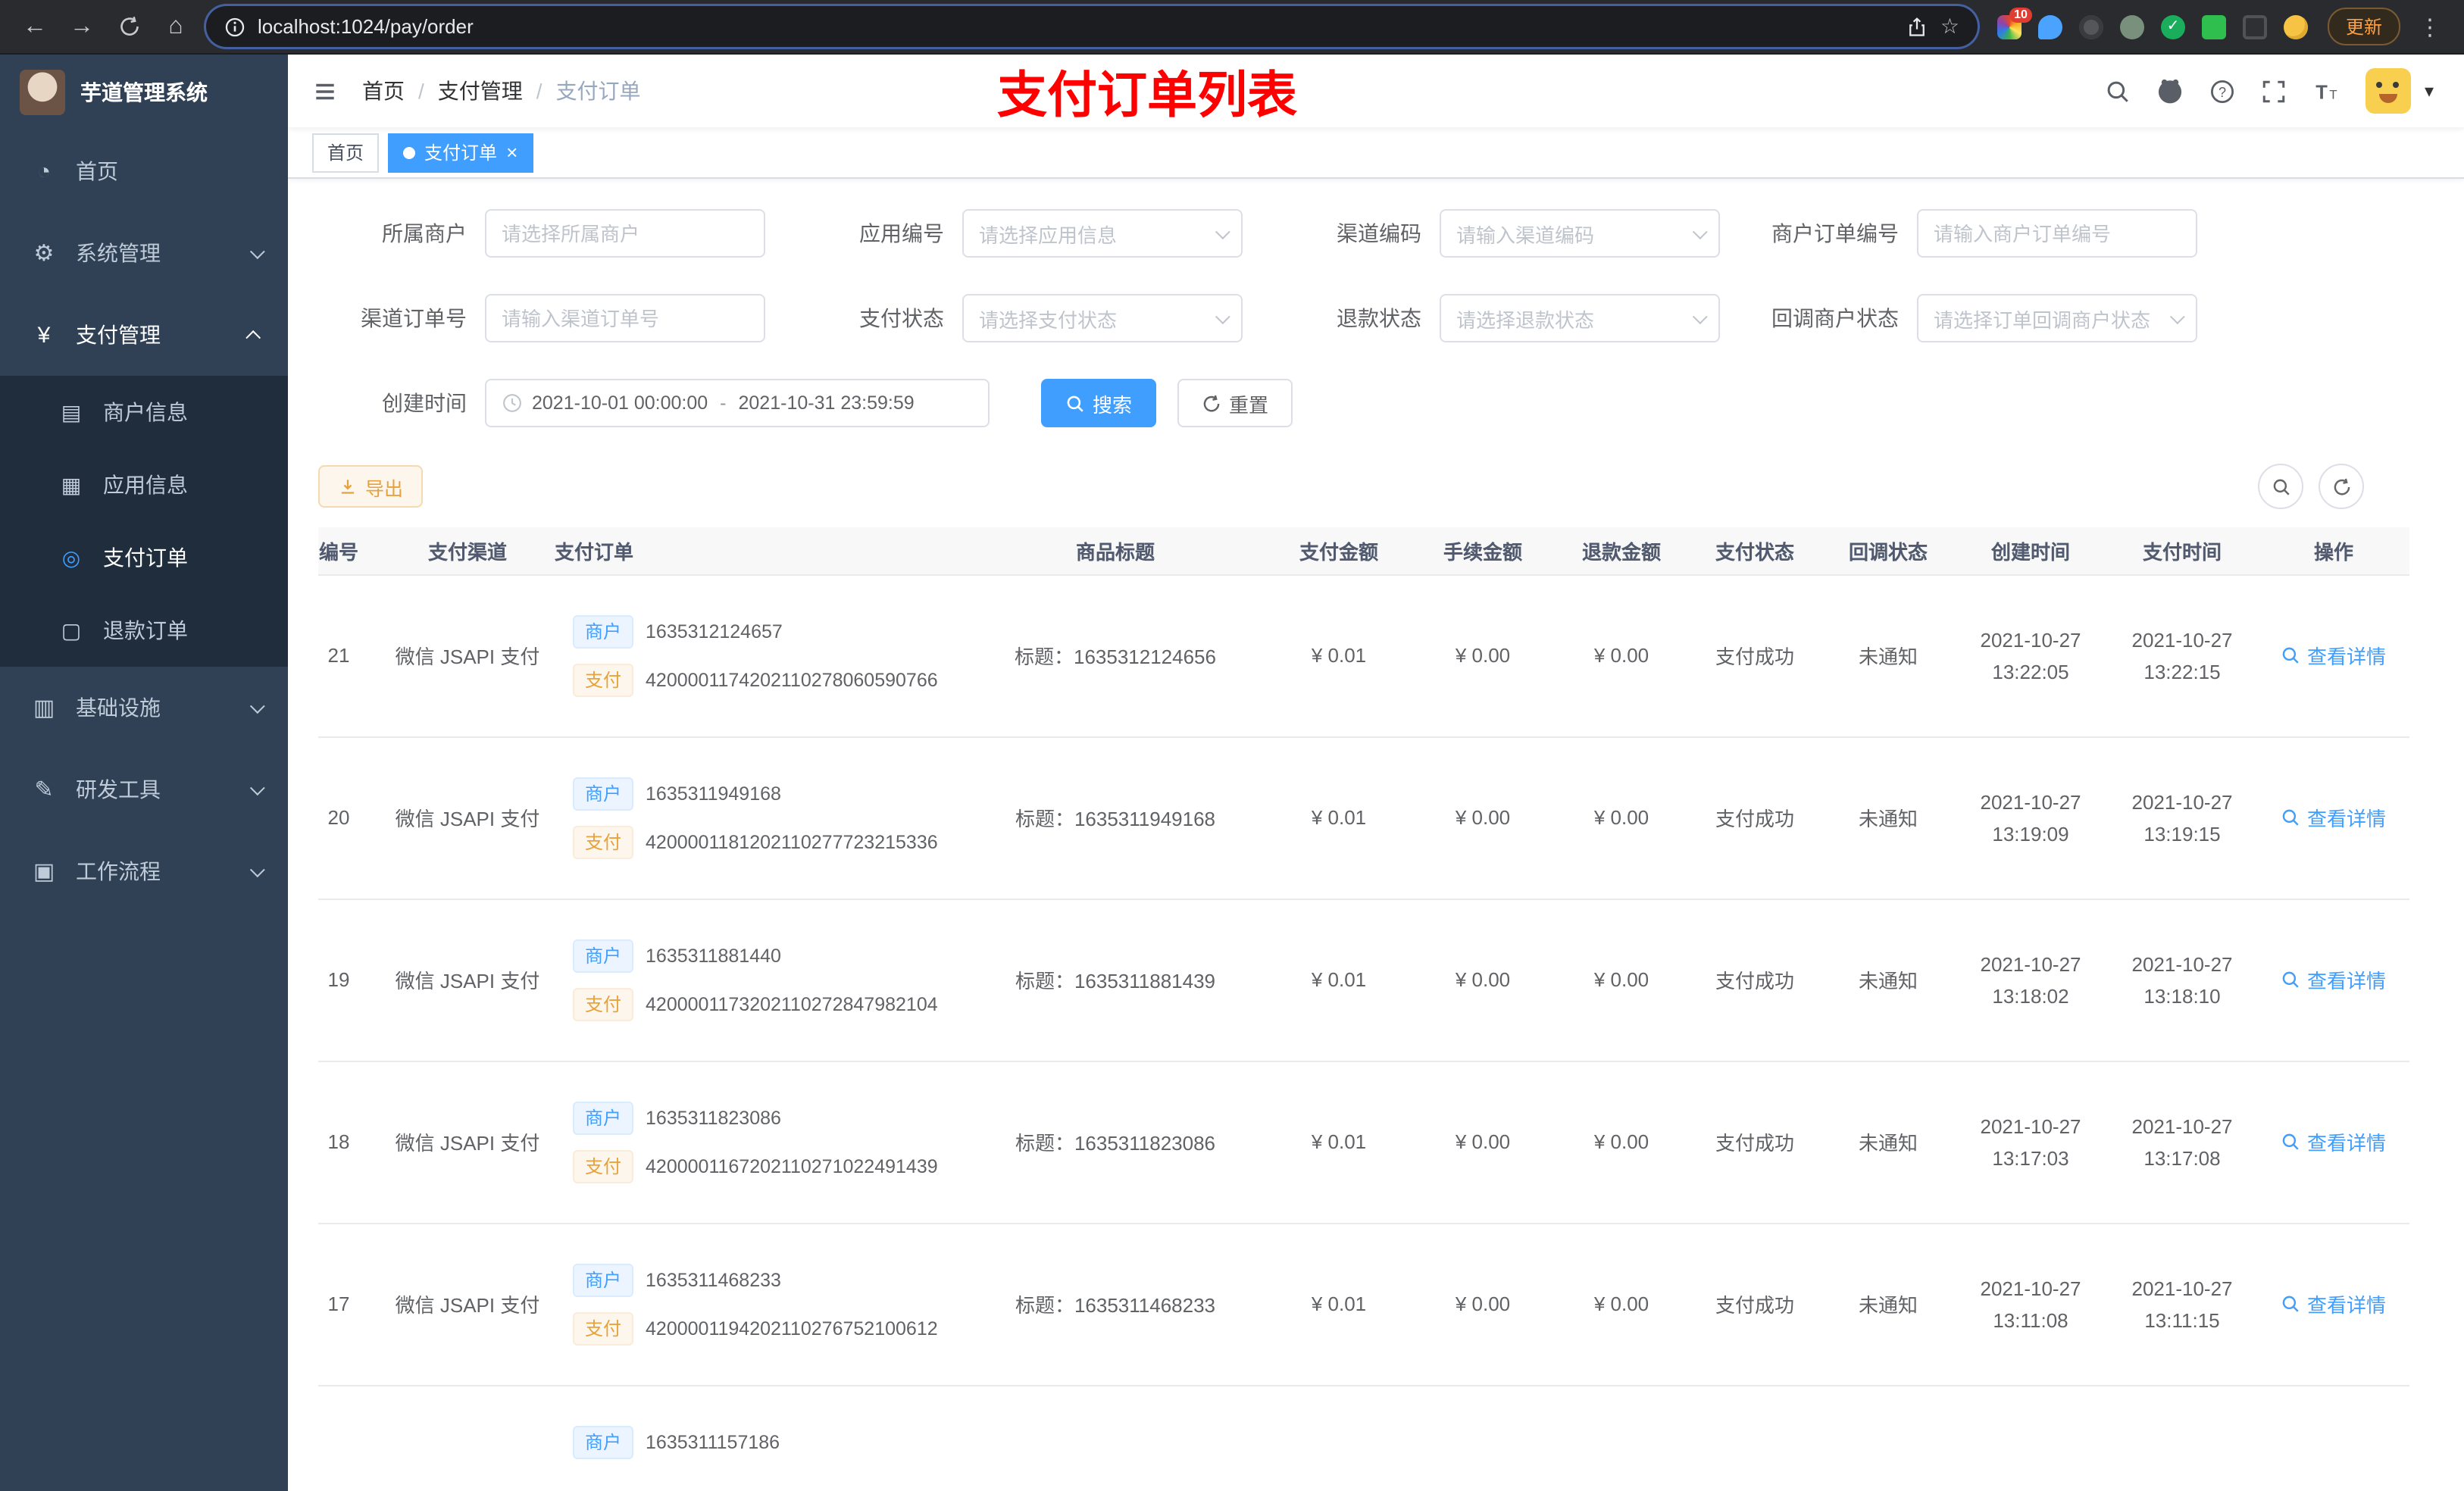 The image size is (2464, 1491). I want to click on sidebar-subitem-merchant-info: ▤ 商户信息, so click(144, 412).